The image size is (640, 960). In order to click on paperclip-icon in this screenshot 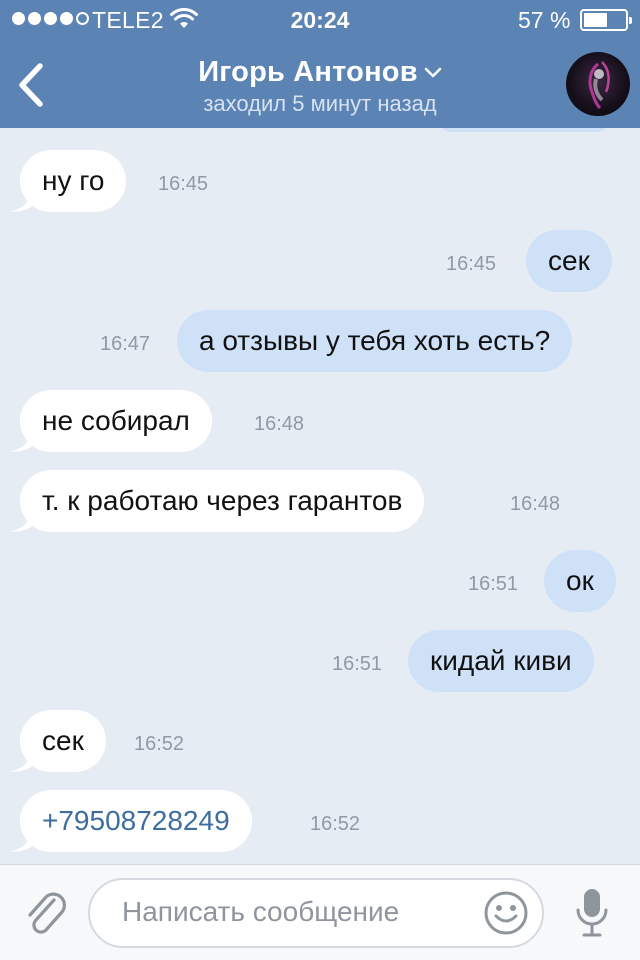, I will do `click(46, 914)`.